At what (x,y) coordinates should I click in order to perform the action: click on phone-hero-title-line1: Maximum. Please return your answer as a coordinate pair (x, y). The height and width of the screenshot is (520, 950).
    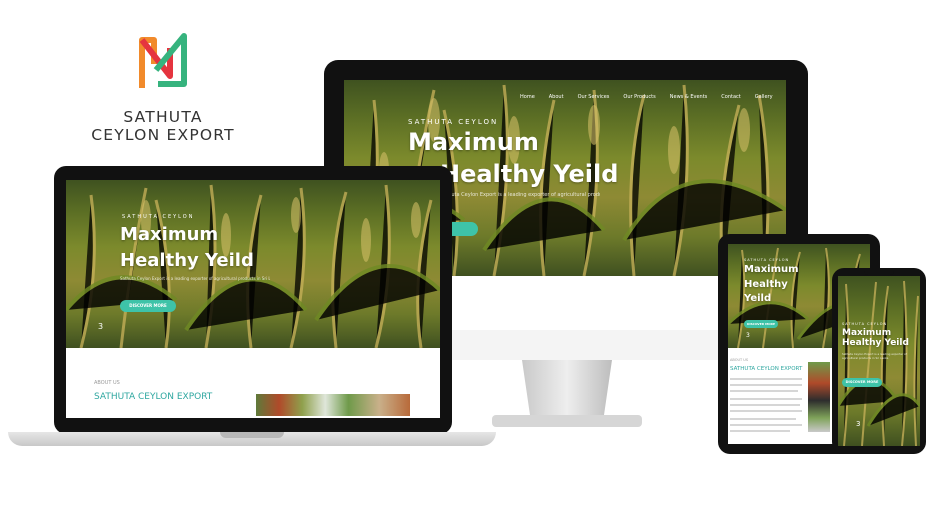
    Looking at the image, I should click on (867, 333).